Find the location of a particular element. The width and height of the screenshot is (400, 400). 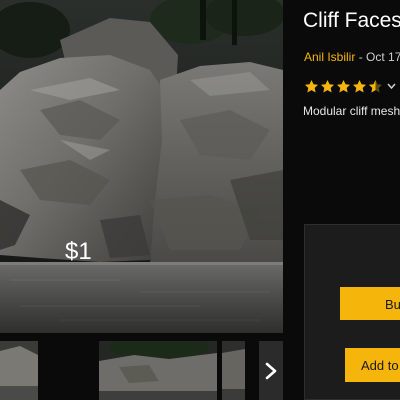

chevron-down-icon is located at coordinates (391, 86).